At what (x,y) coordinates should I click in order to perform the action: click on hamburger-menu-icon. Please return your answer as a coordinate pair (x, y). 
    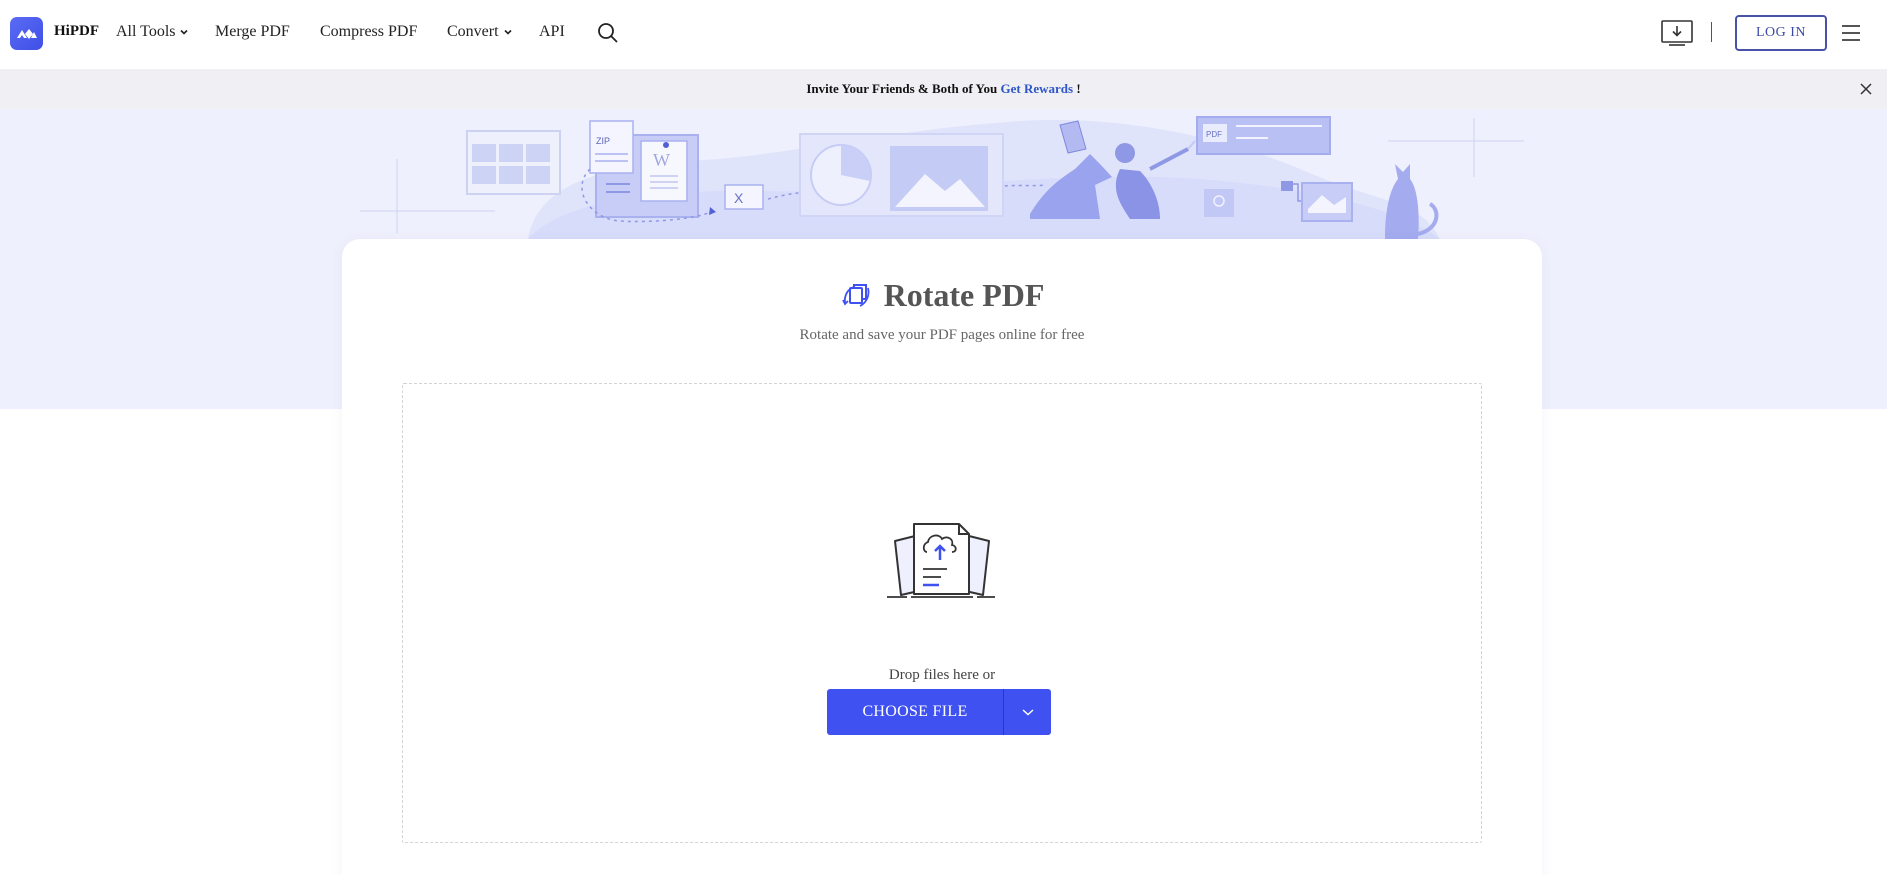
    Looking at the image, I should click on (1851, 33).